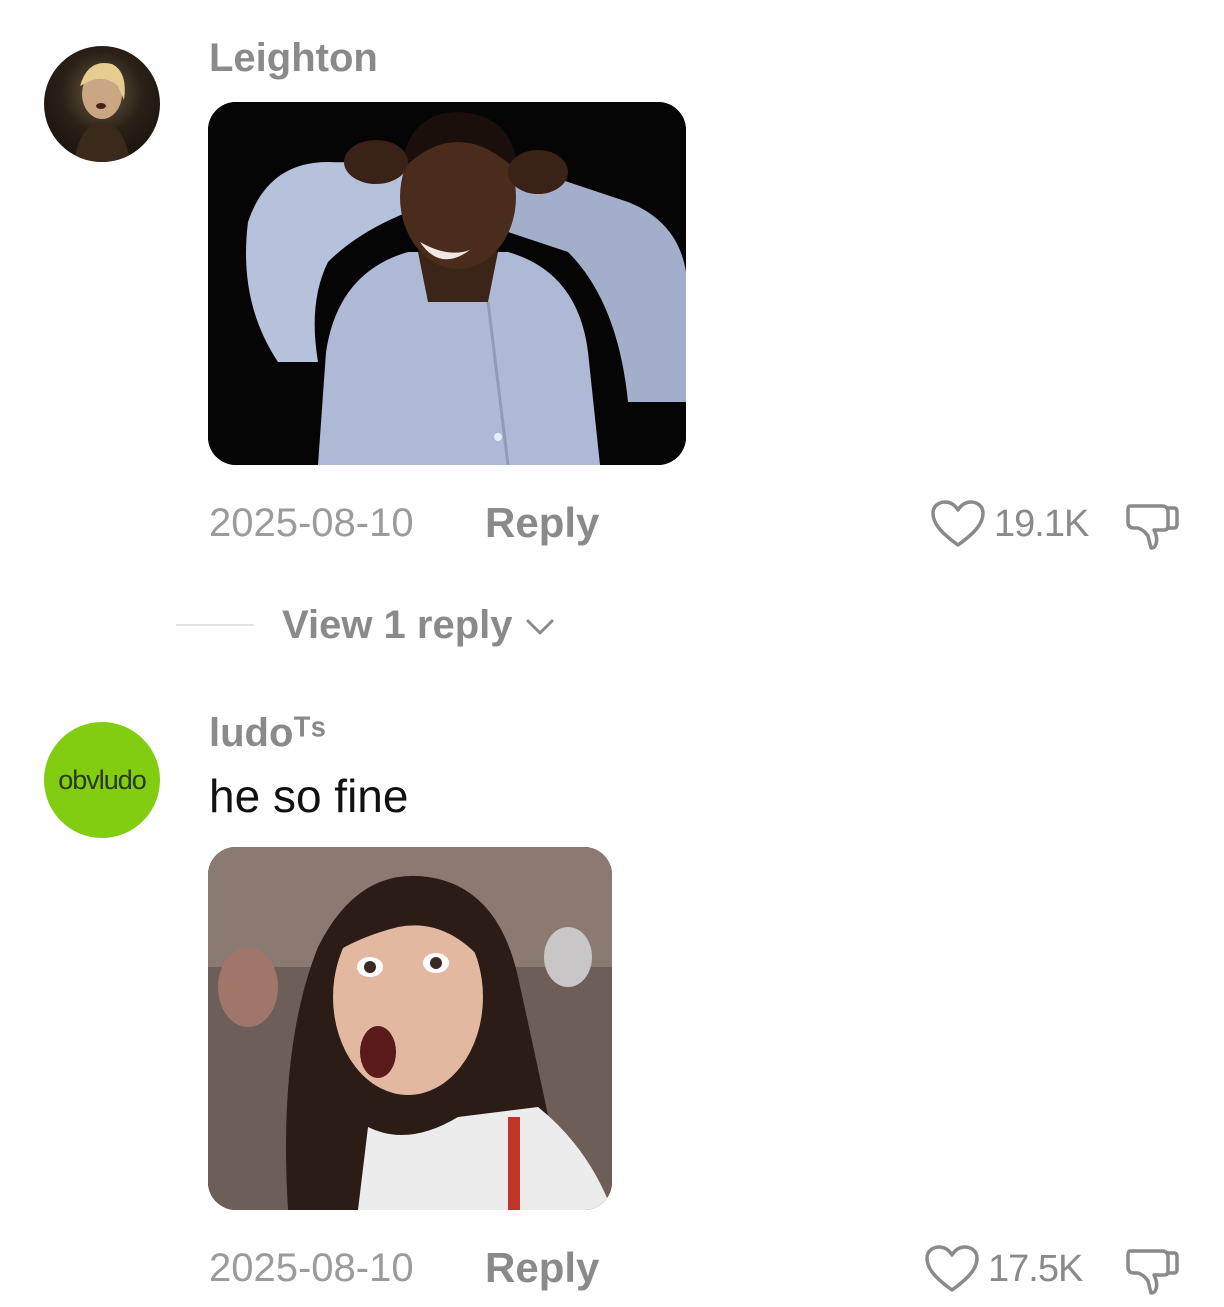 This screenshot has width=1224, height=1307. I want to click on comment-text: he so fine, so click(309, 796).